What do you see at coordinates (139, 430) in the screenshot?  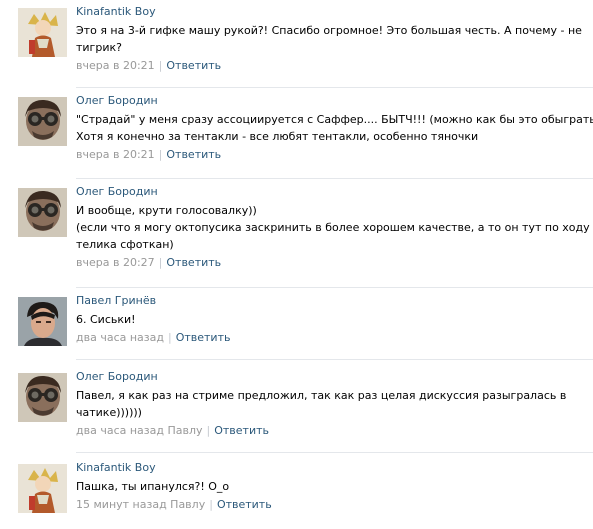 I see `comment-timestamp: два часа назад Павлу` at bounding box center [139, 430].